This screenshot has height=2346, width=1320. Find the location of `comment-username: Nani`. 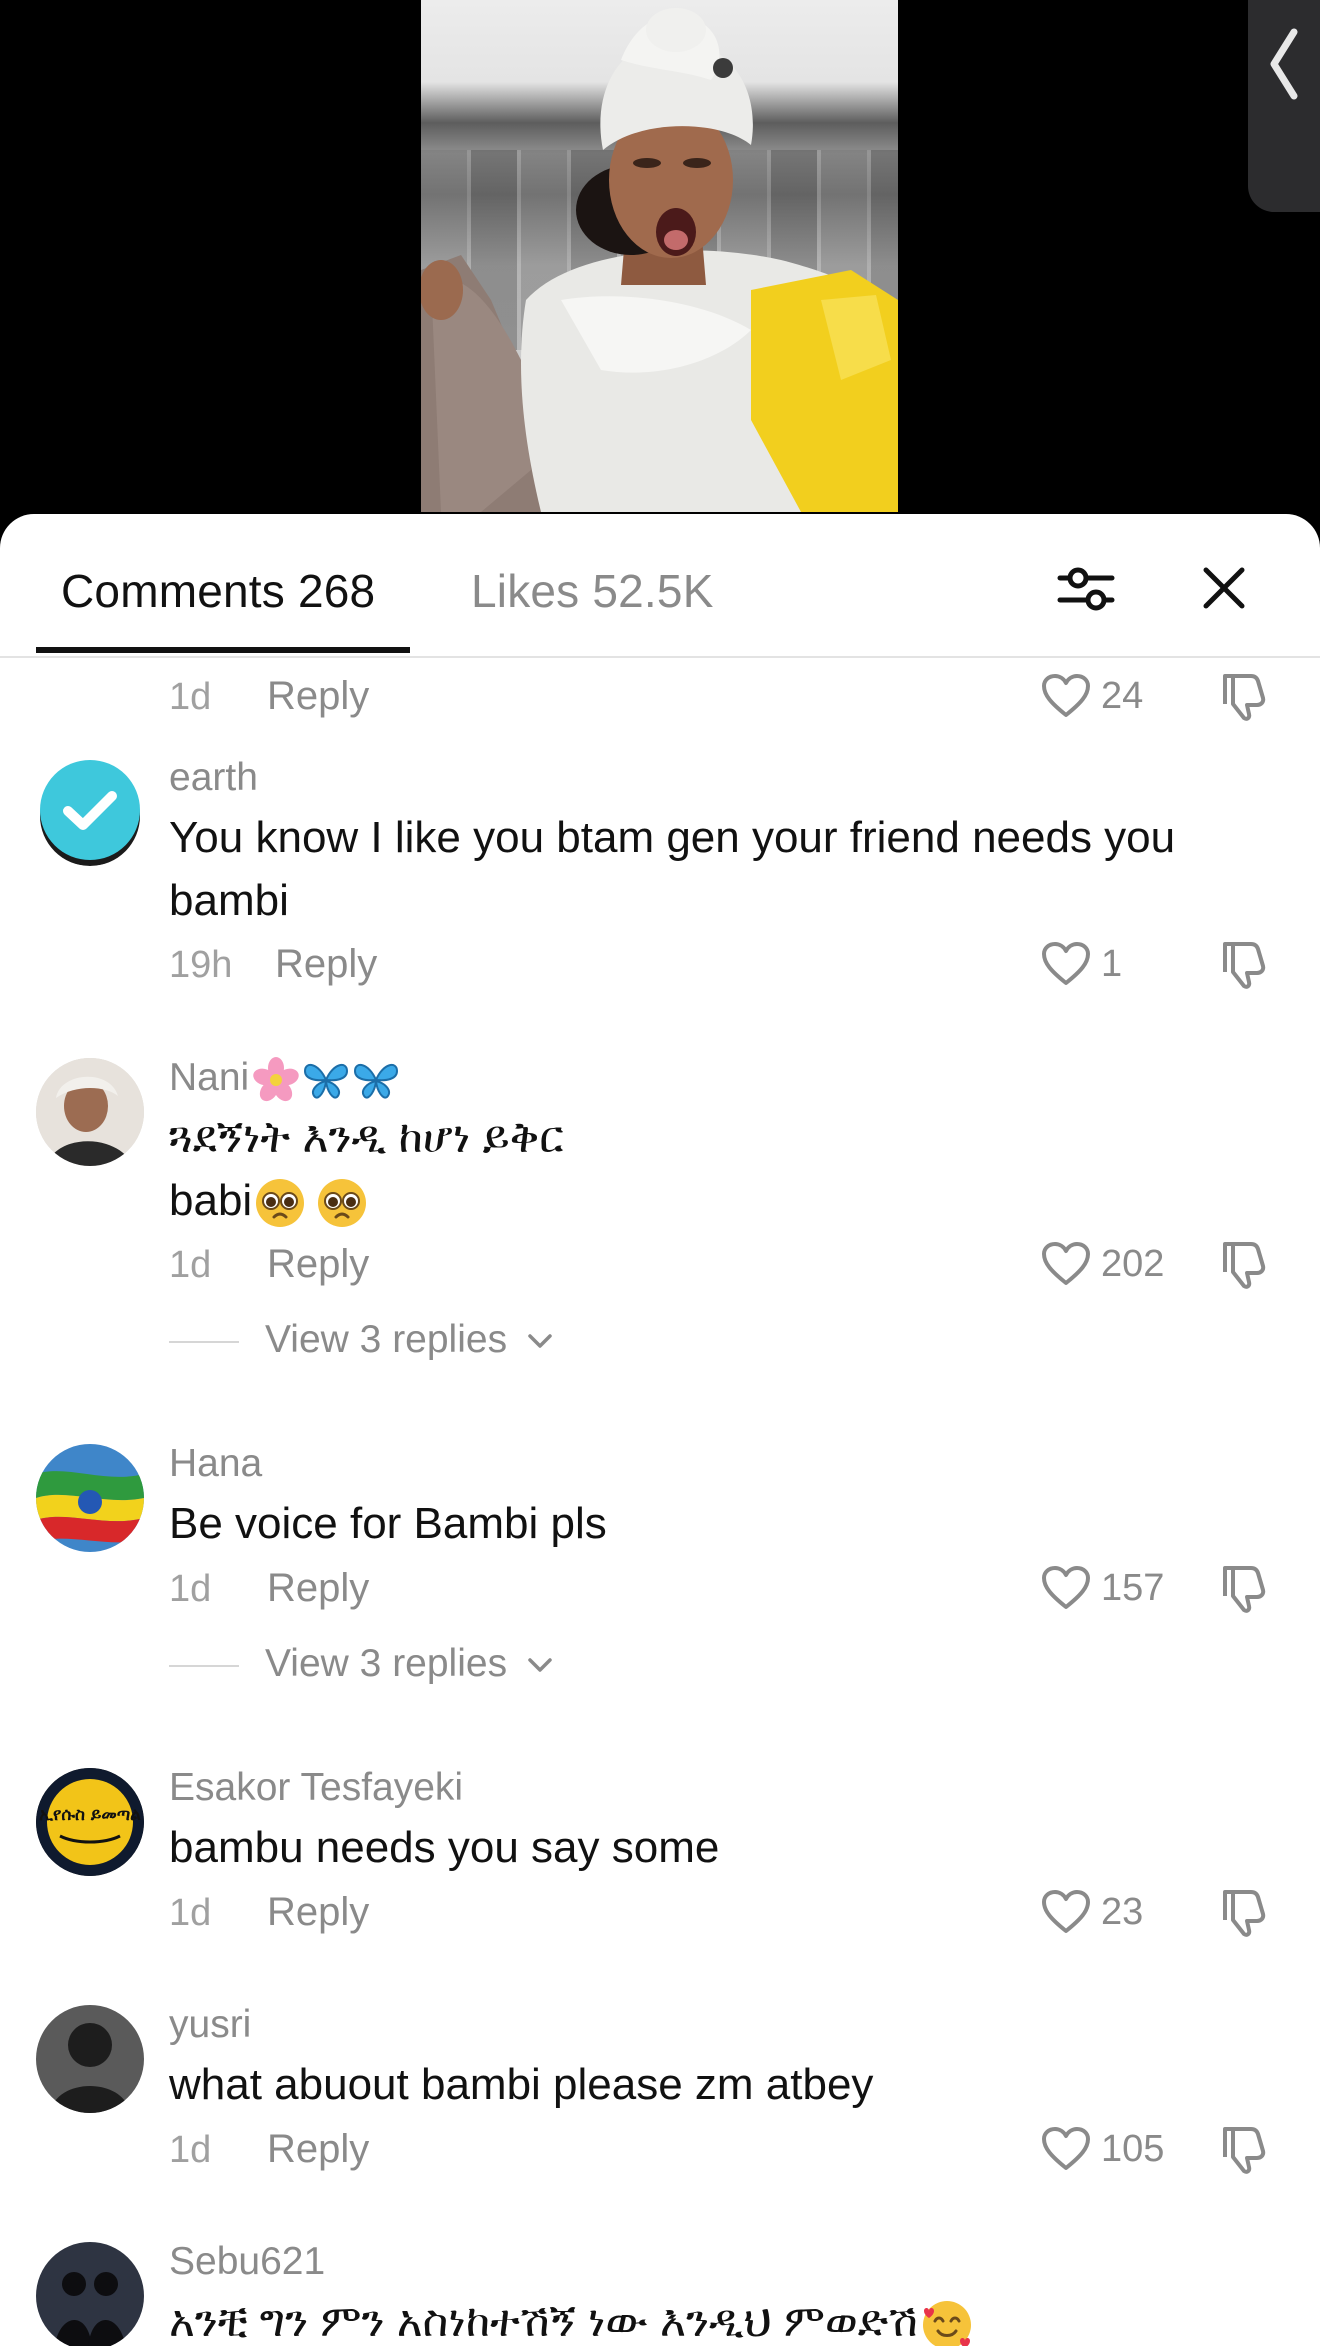

comment-username: Nani is located at coordinates (285, 1079).